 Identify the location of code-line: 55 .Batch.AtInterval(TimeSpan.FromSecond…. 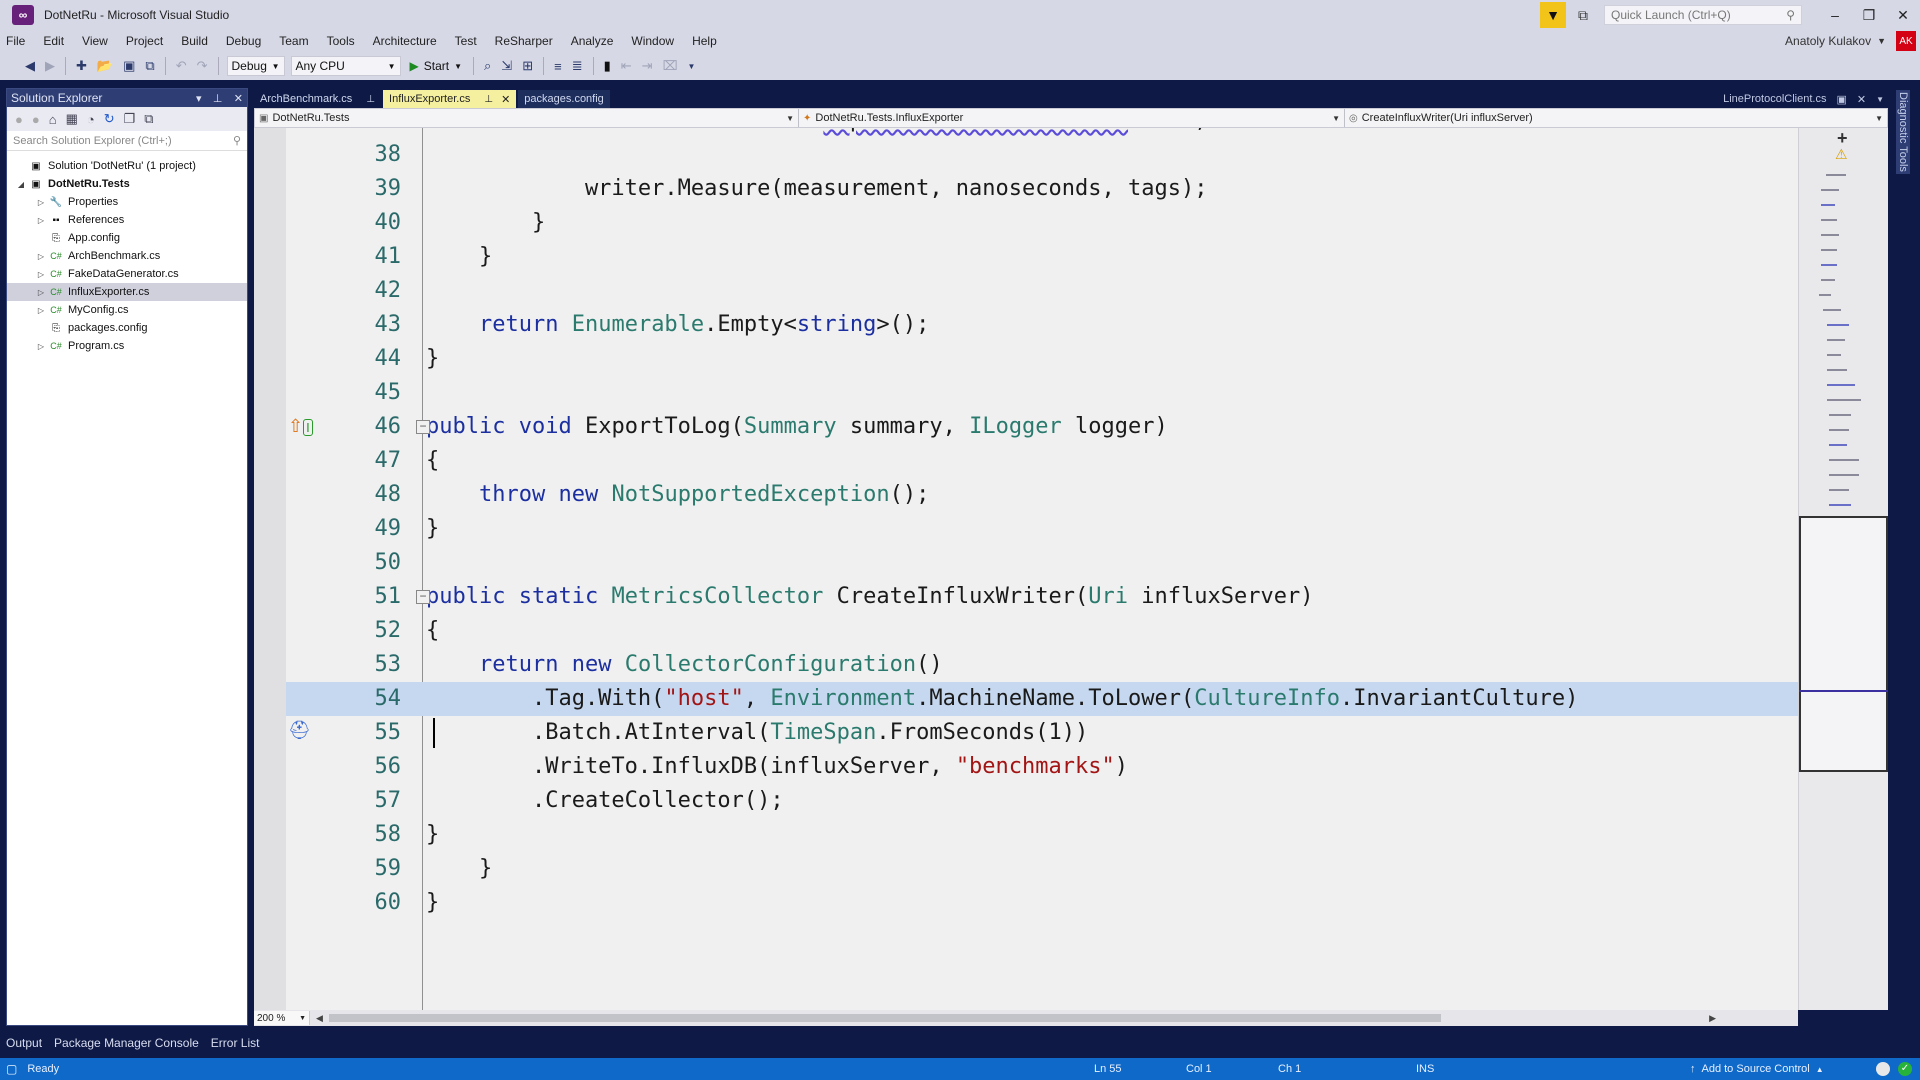
(1042, 733).